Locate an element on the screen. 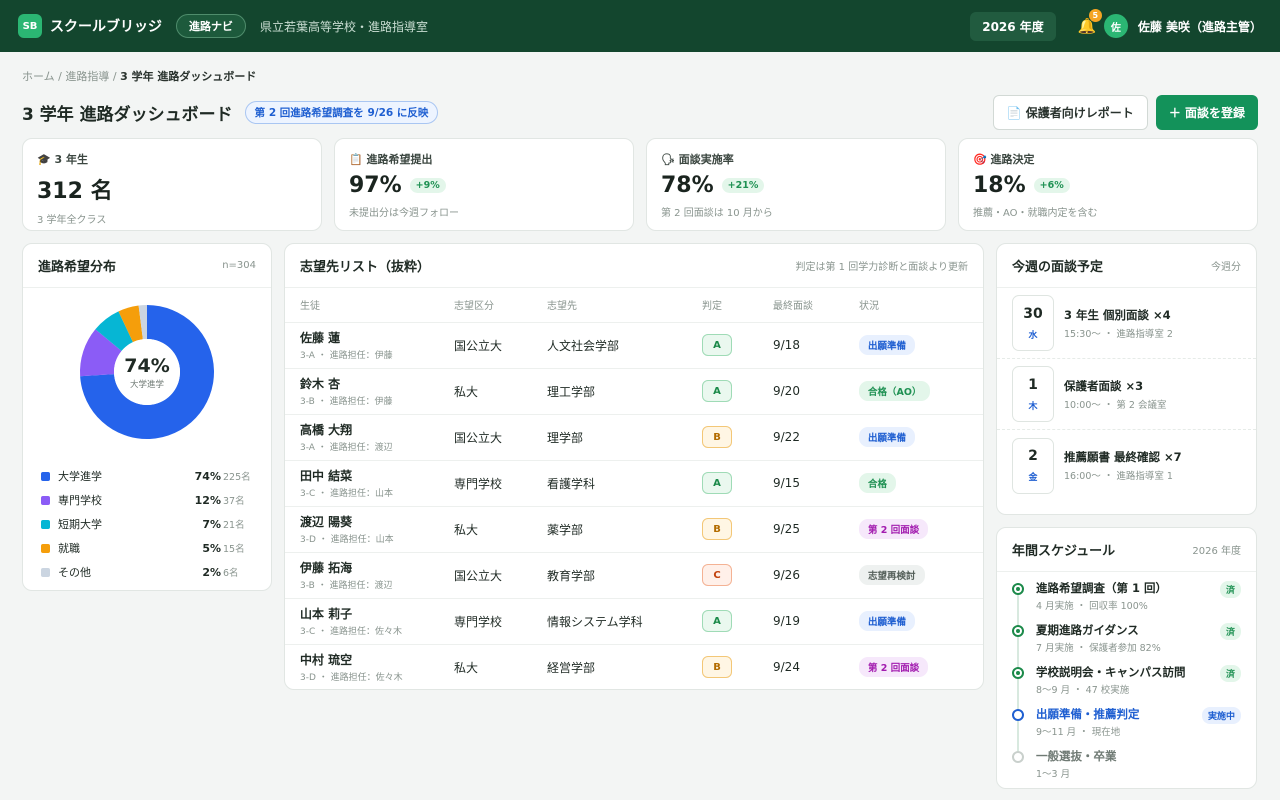  card-title: 志望先リスト（抜粋） is located at coordinates (365, 267).